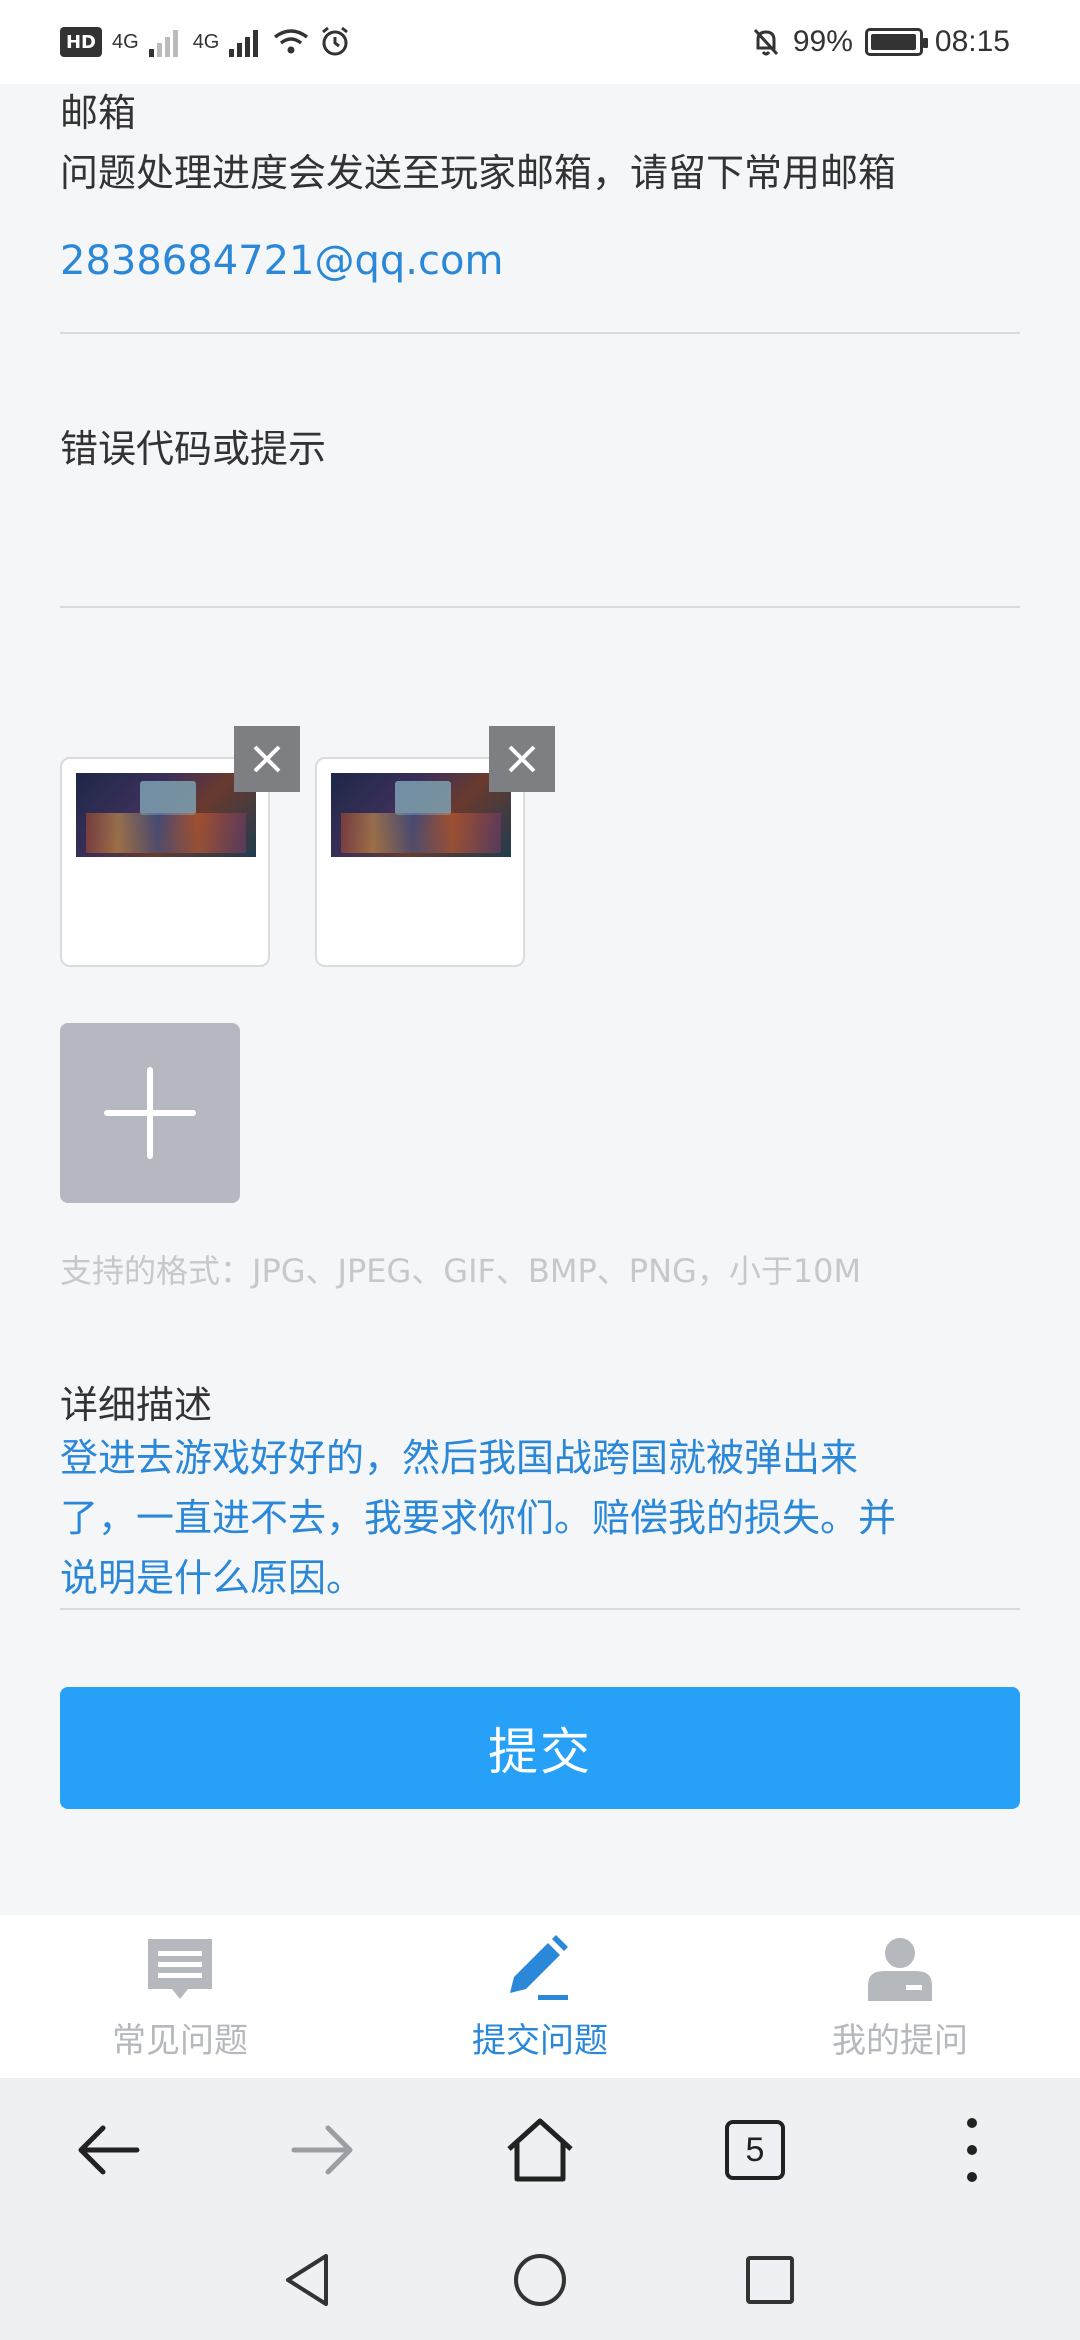 The height and width of the screenshot is (2340, 1080). What do you see at coordinates (540, 333) in the screenshot?
I see `email-underline` at bounding box center [540, 333].